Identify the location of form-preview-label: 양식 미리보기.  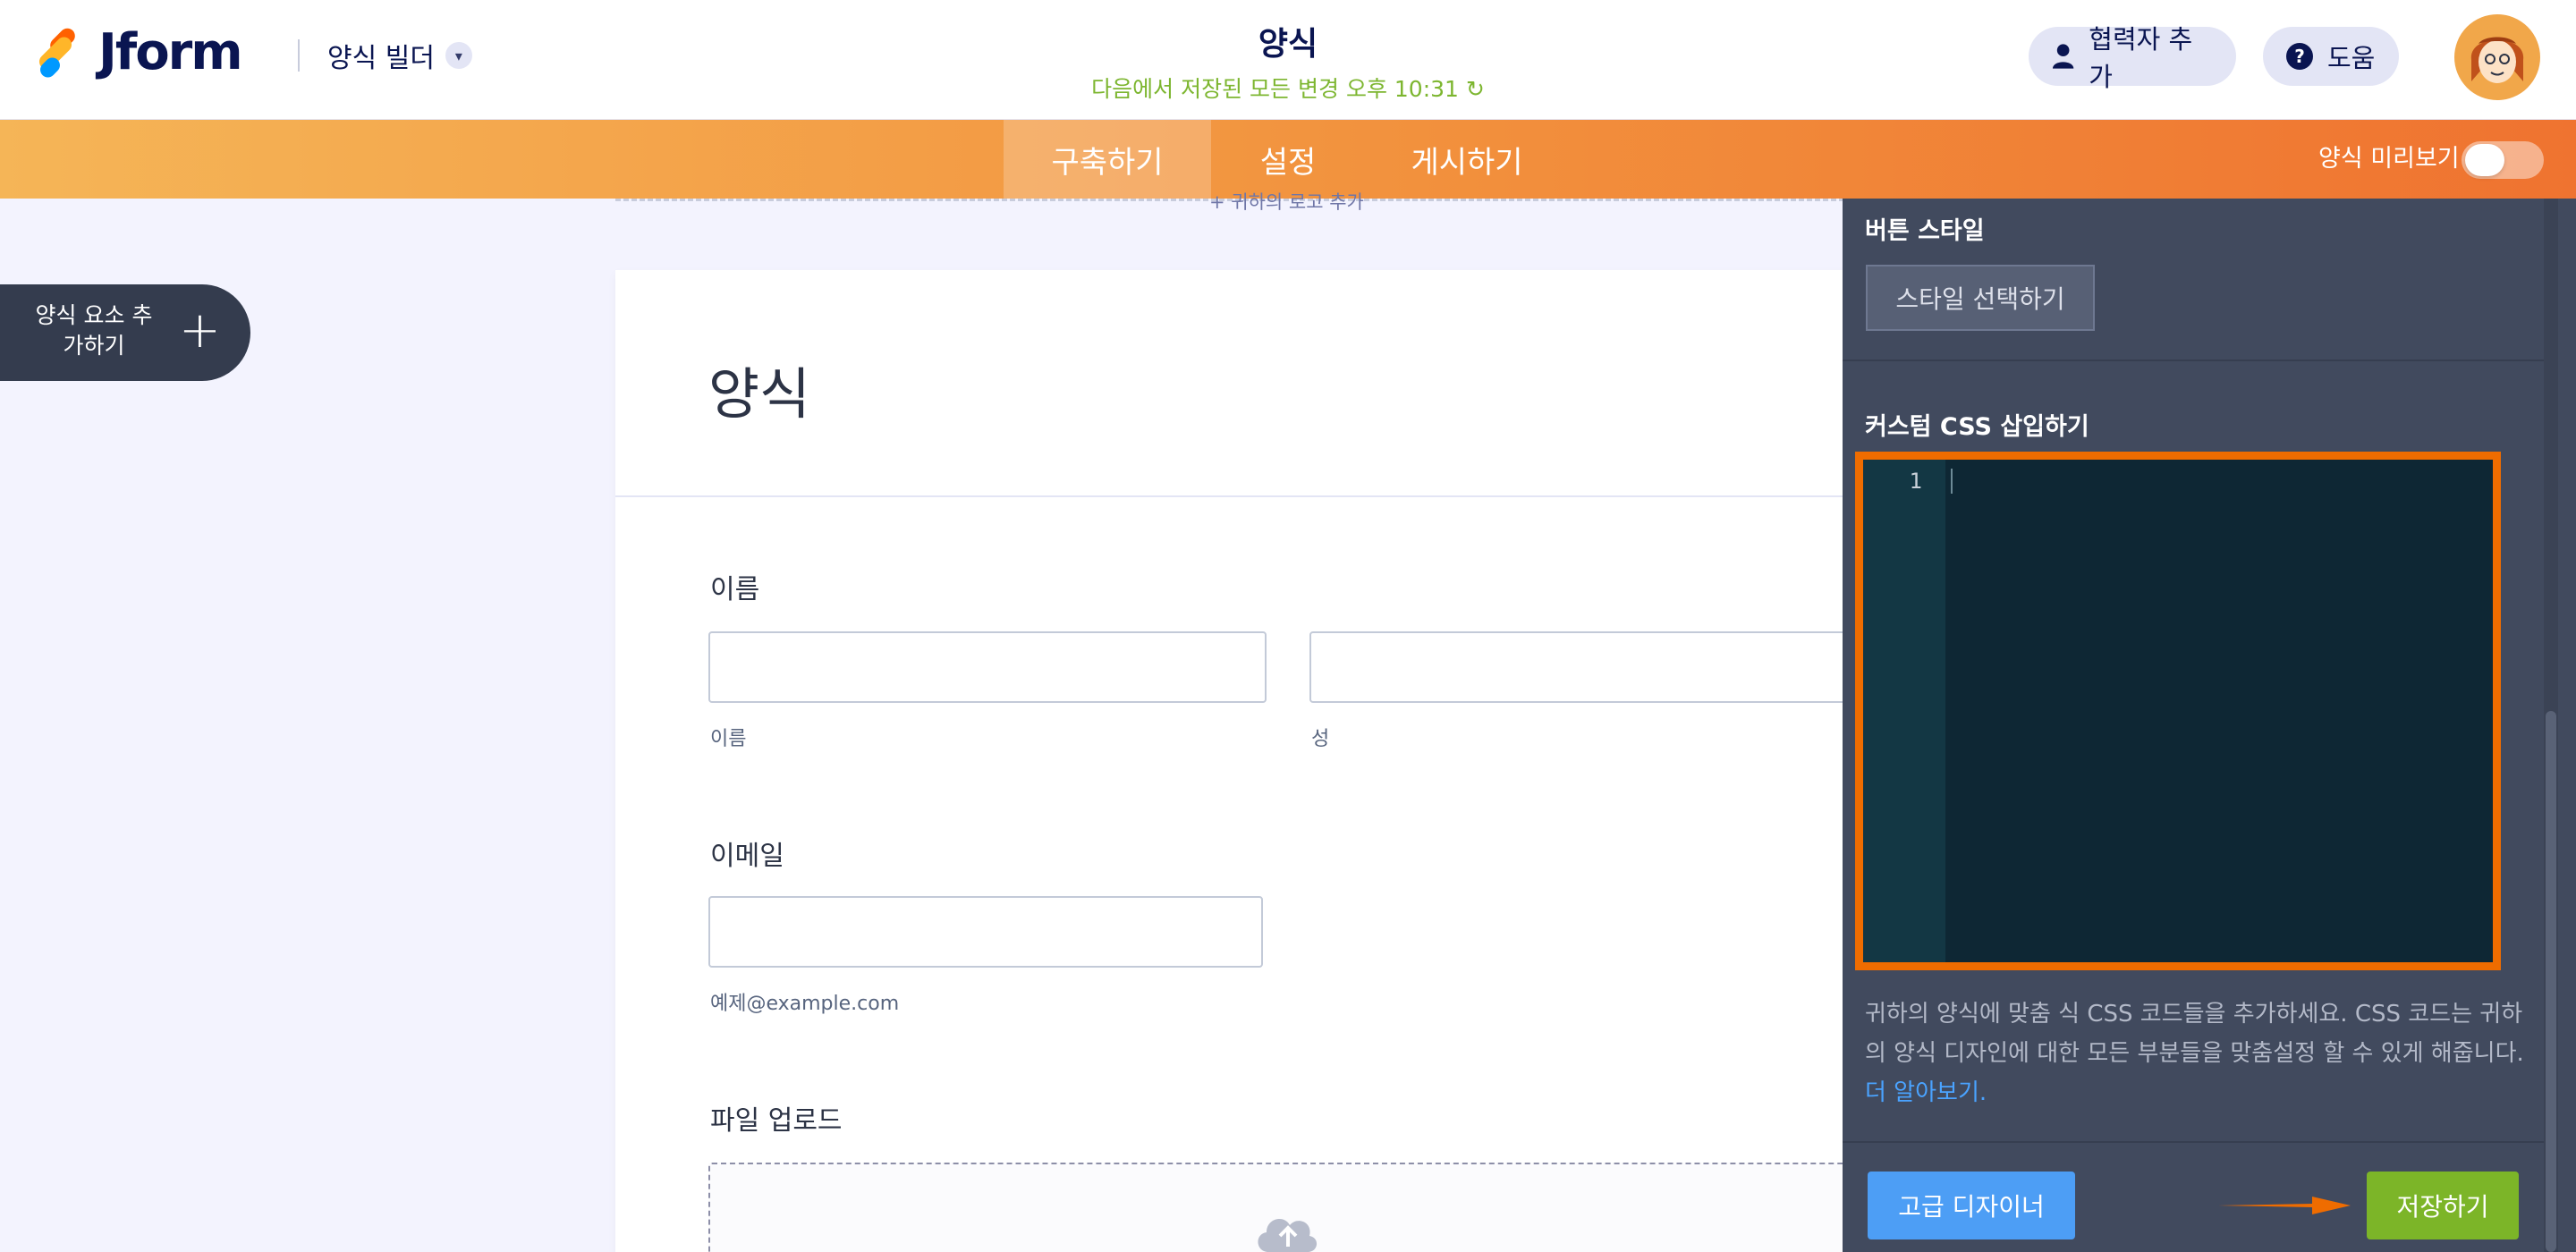
(2389, 159).